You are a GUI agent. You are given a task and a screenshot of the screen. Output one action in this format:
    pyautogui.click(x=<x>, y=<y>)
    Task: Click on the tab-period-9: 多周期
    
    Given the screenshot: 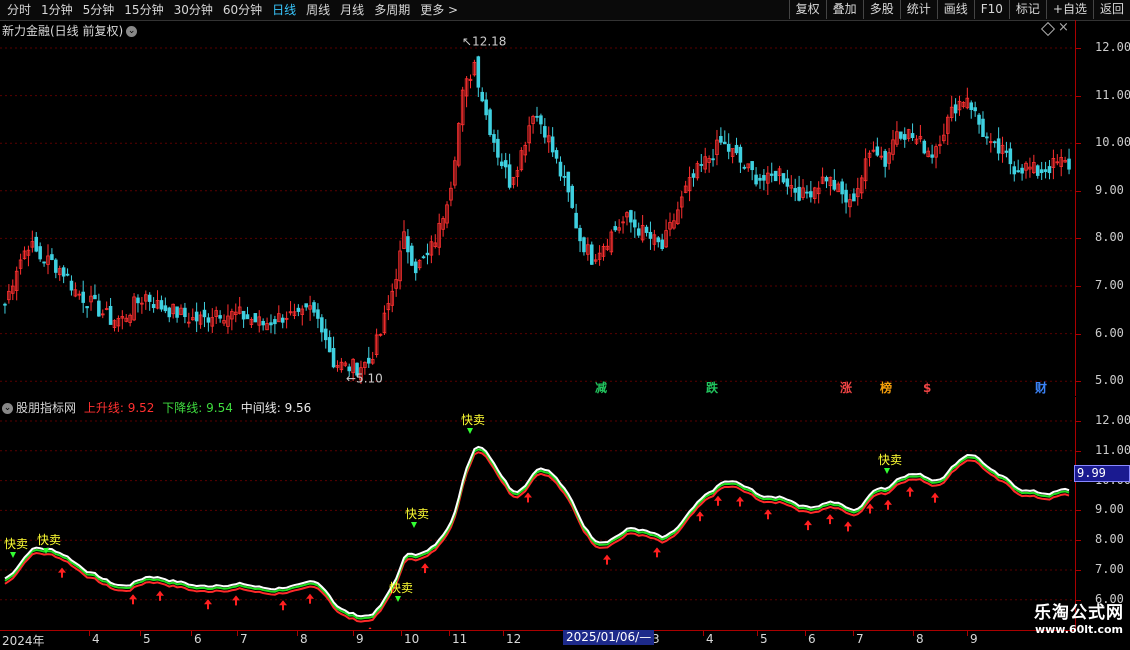 What is the action you would take?
    pyautogui.click(x=392, y=10)
    